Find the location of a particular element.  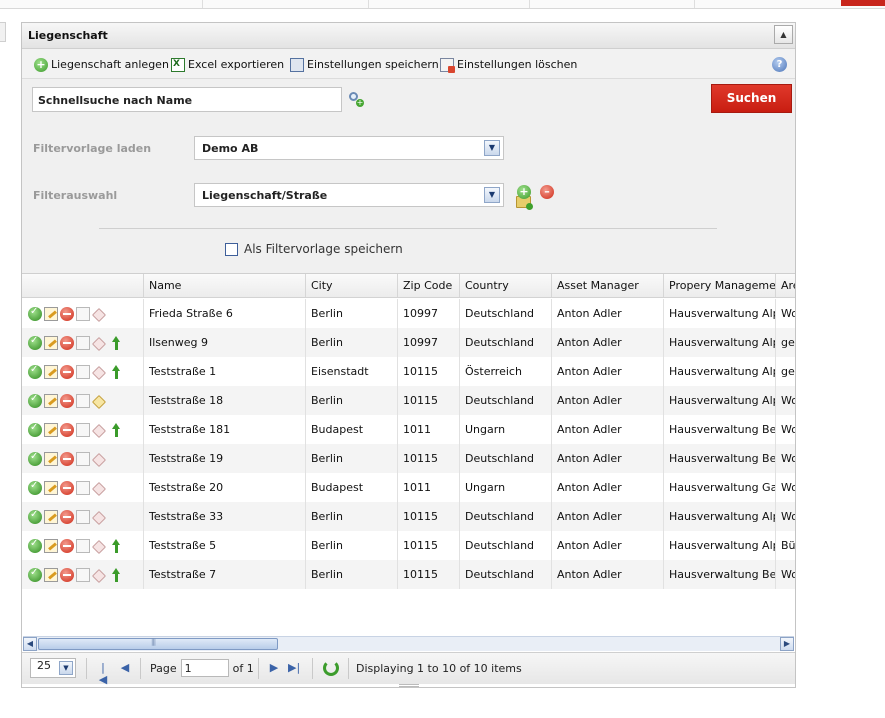

page-size-field: 25 ▼ is located at coordinates (53, 668).